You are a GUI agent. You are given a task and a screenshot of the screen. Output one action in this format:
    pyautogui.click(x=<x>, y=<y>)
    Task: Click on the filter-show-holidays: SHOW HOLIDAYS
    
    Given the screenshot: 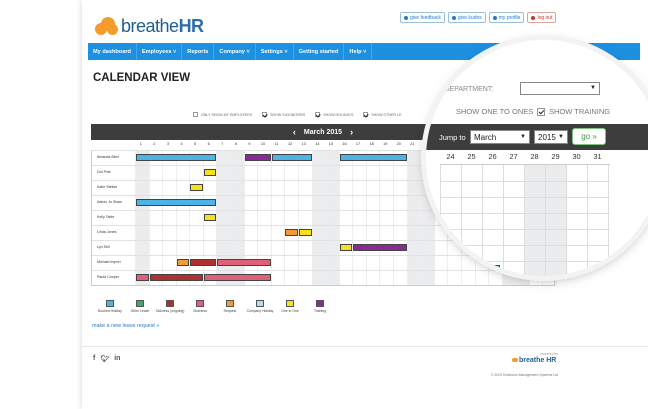 What is the action you would take?
    pyautogui.click(x=334, y=114)
    